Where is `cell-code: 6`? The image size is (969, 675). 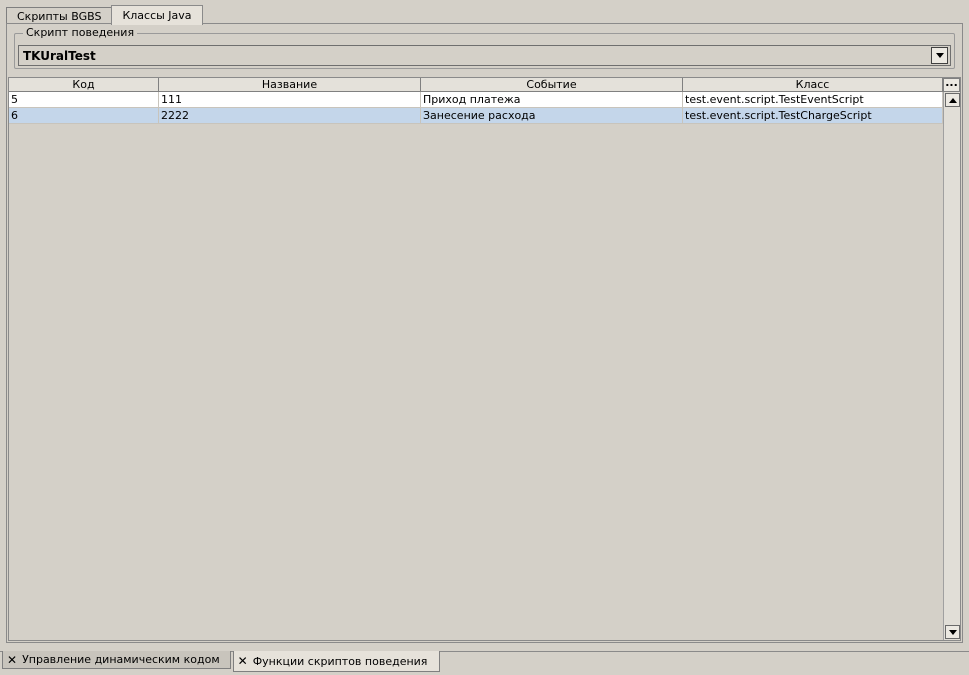
cell-code: 6 is located at coordinates (84, 116).